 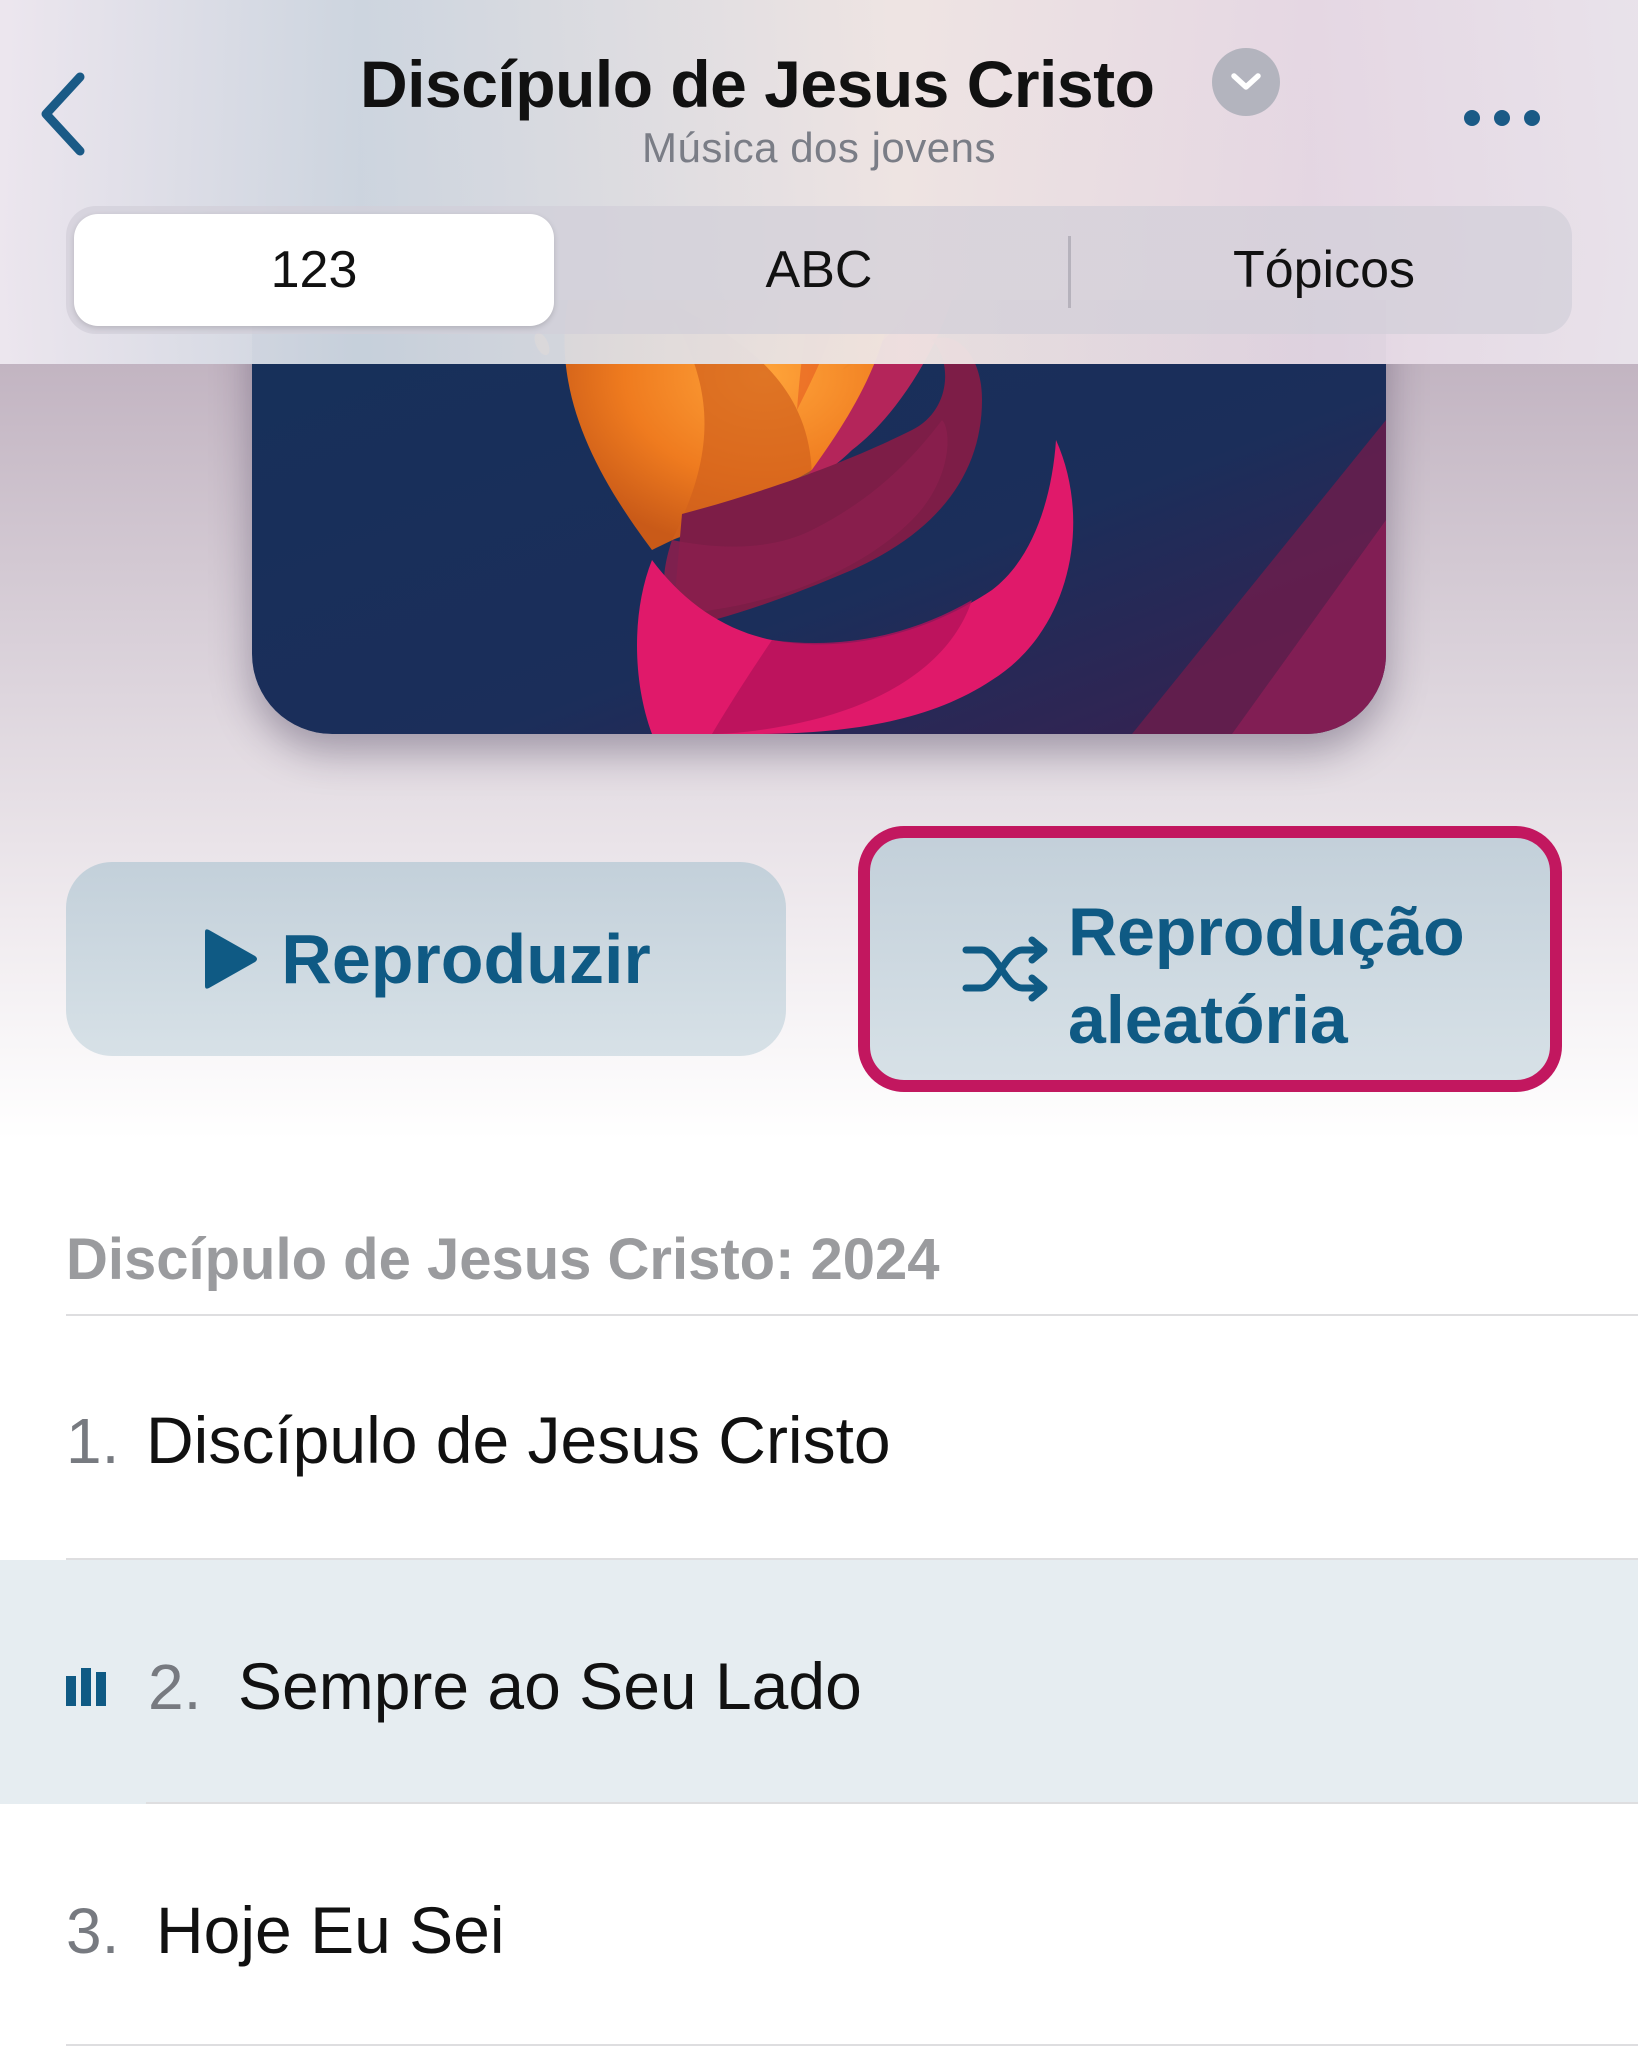 What do you see at coordinates (1208, 1020) in the screenshot?
I see `shuffle-label-line2: aleatória` at bounding box center [1208, 1020].